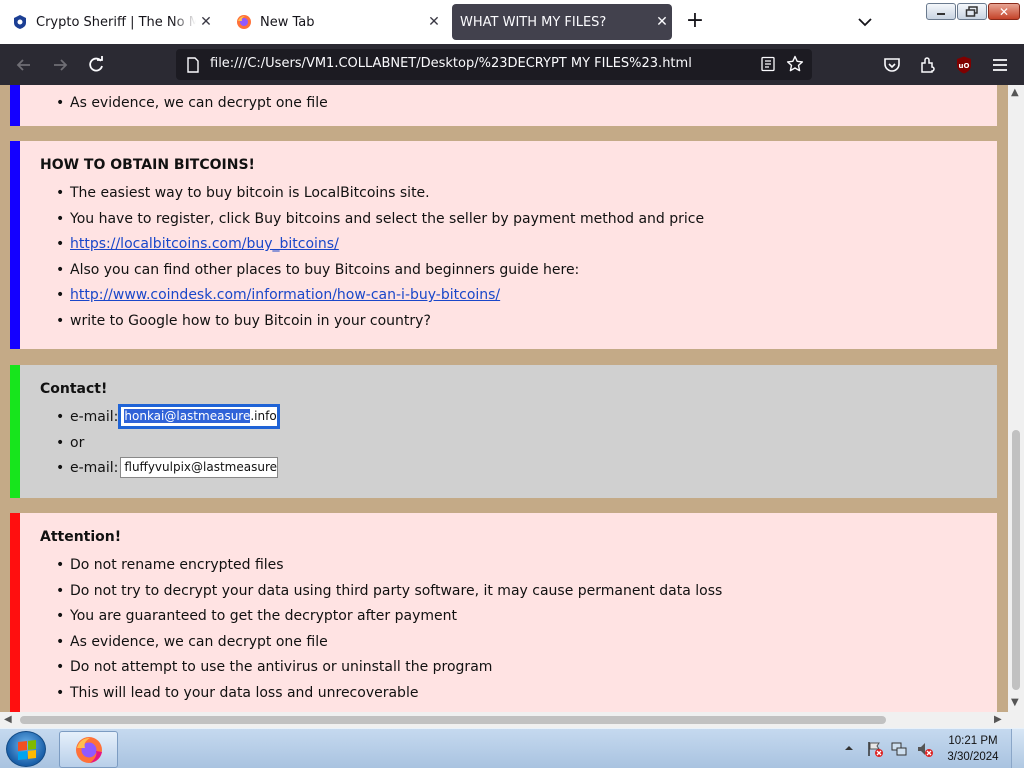 Image resolution: width=1024 pixels, height=768 pixels. I want to click on hamburger-menu-icon, so click(1000, 65).